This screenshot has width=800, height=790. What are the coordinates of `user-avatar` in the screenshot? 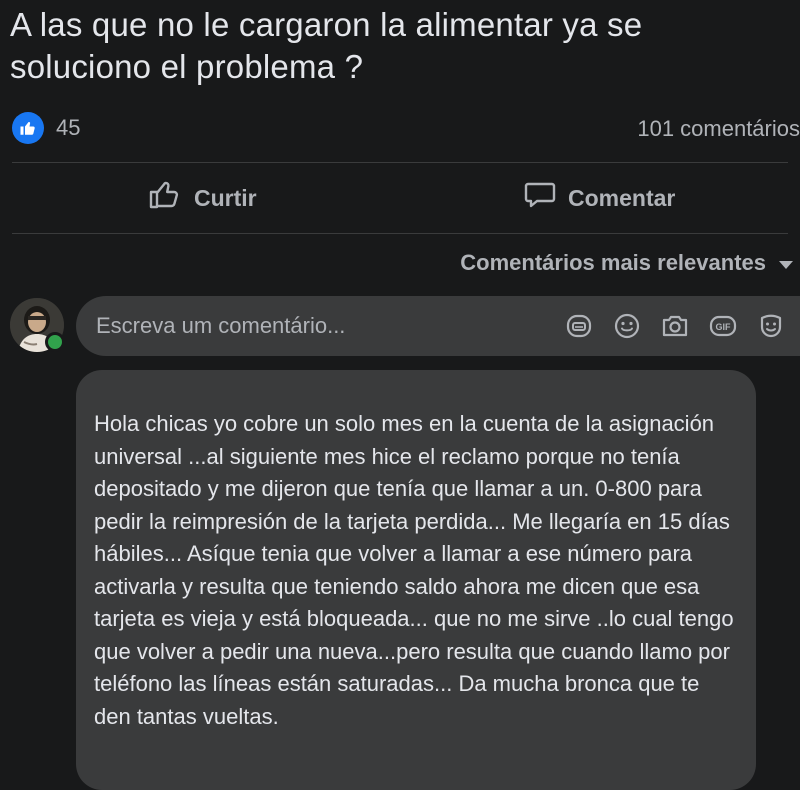 It's located at (37, 325).